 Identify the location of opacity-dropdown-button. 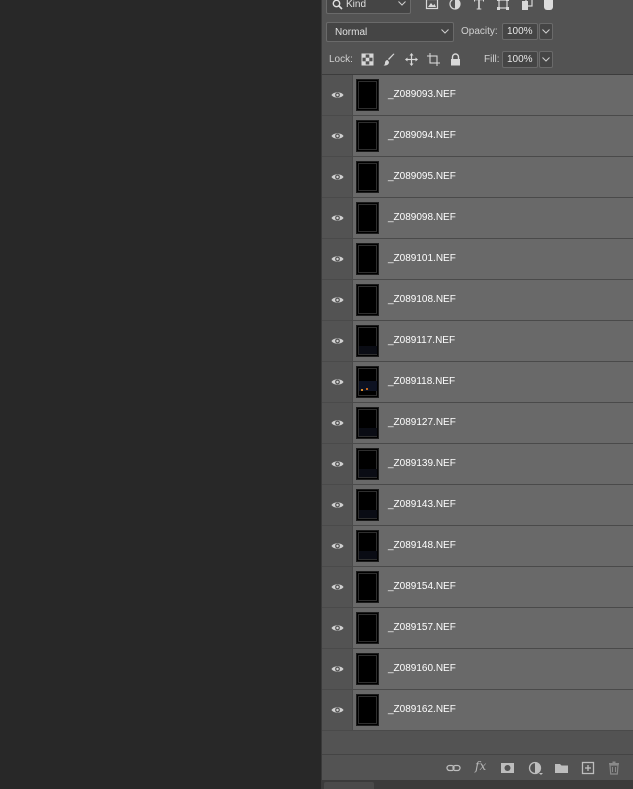
(546, 31).